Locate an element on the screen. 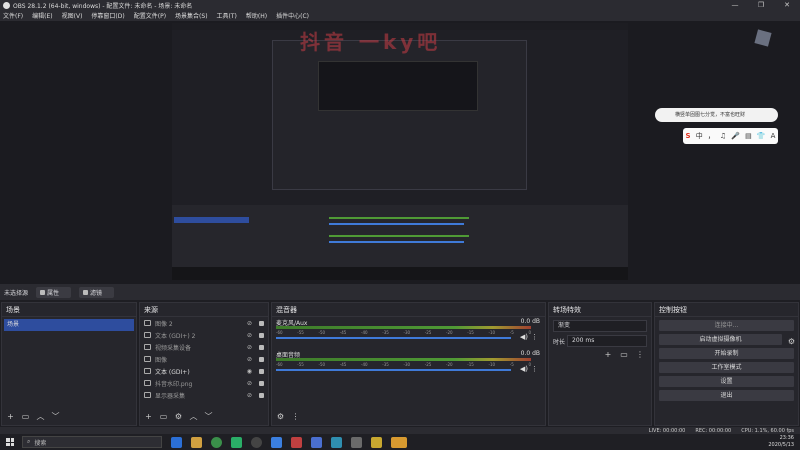  maximize-button: ❐ is located at coordinates (761, 5).